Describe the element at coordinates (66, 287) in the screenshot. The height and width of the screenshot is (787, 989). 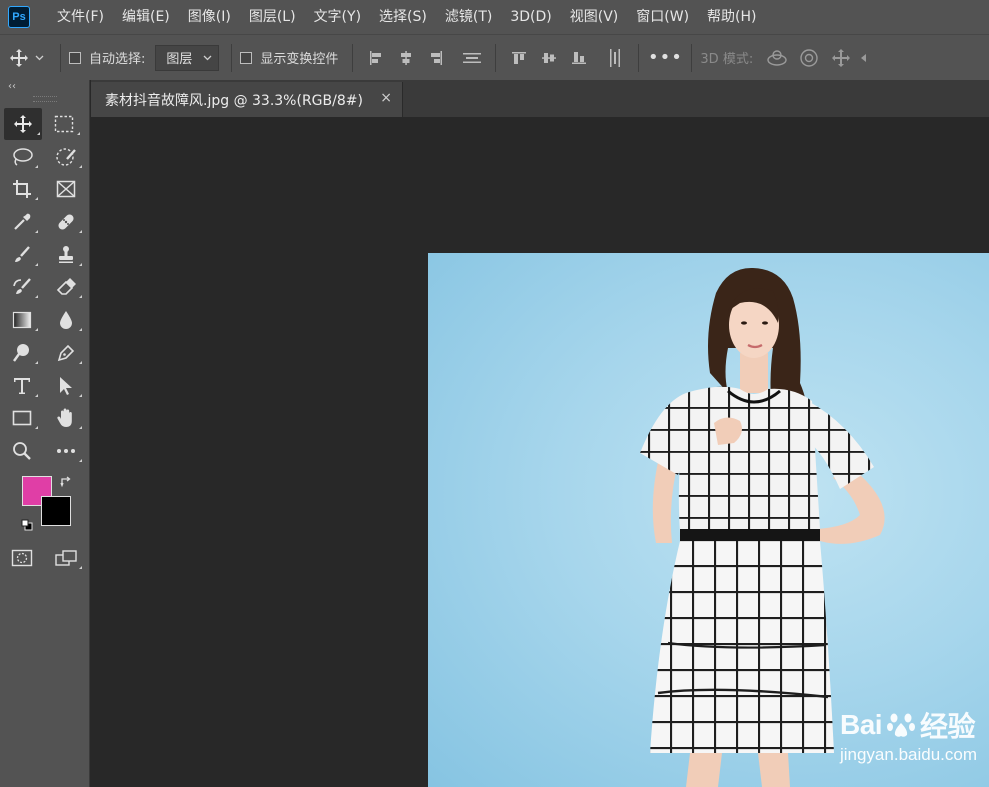
I see `eraser-tool` at that location.